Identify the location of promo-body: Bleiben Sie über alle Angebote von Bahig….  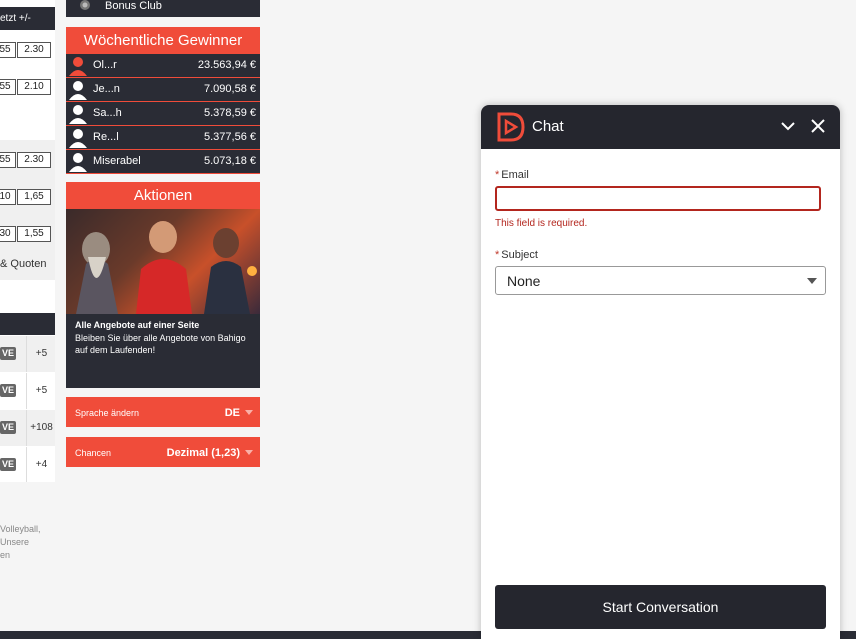
(160, 344).